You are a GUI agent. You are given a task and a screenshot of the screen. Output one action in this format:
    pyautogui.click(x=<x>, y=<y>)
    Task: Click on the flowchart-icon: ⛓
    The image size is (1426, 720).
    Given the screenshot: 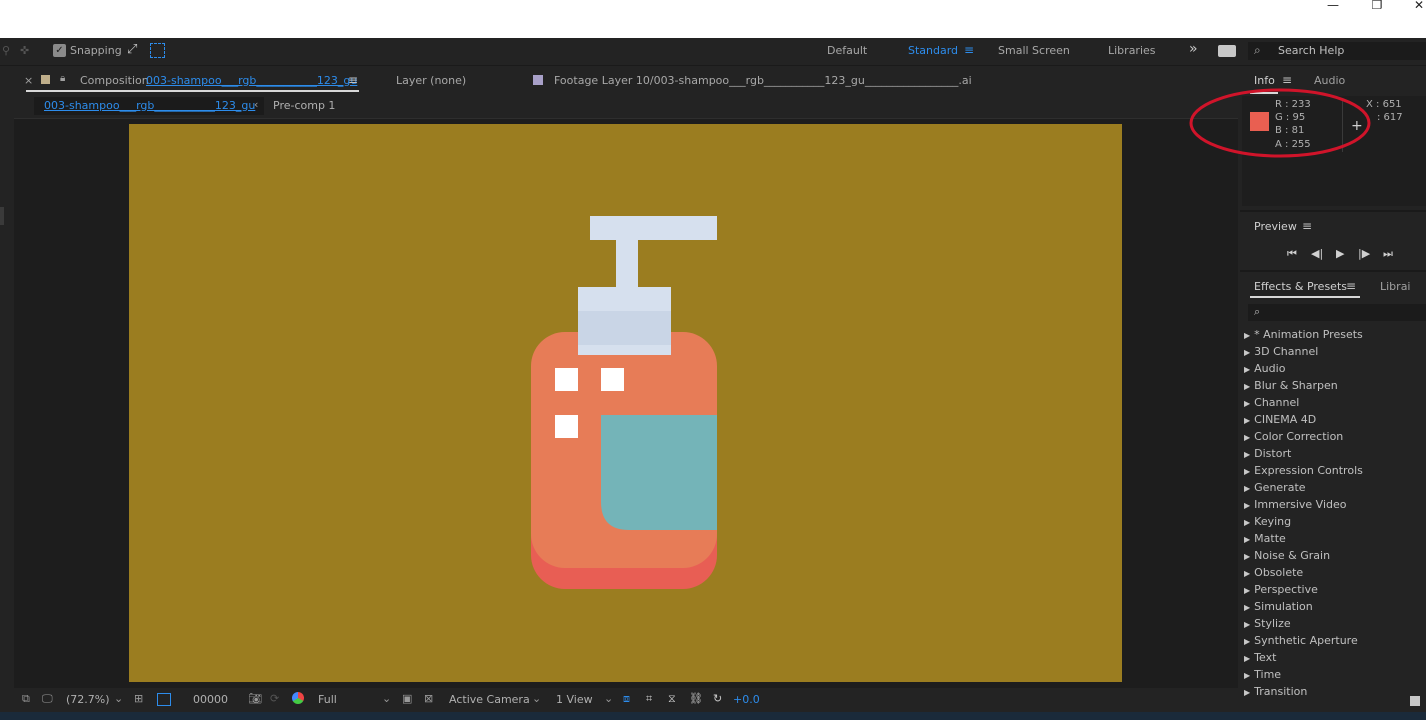 What is the action you would take?
    pyautogui.click(x=696, y=698)
    